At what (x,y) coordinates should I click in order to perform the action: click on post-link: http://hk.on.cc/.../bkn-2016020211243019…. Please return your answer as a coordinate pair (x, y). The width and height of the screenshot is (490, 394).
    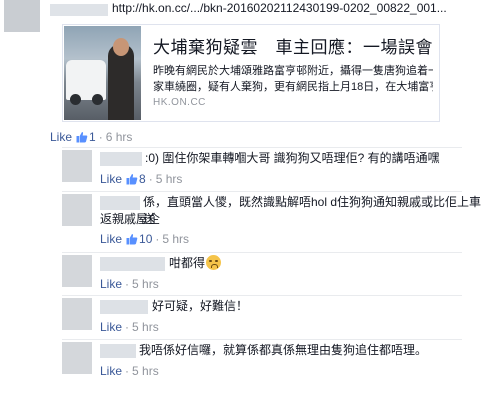
    Looking at the image, I should click on (279, 8).